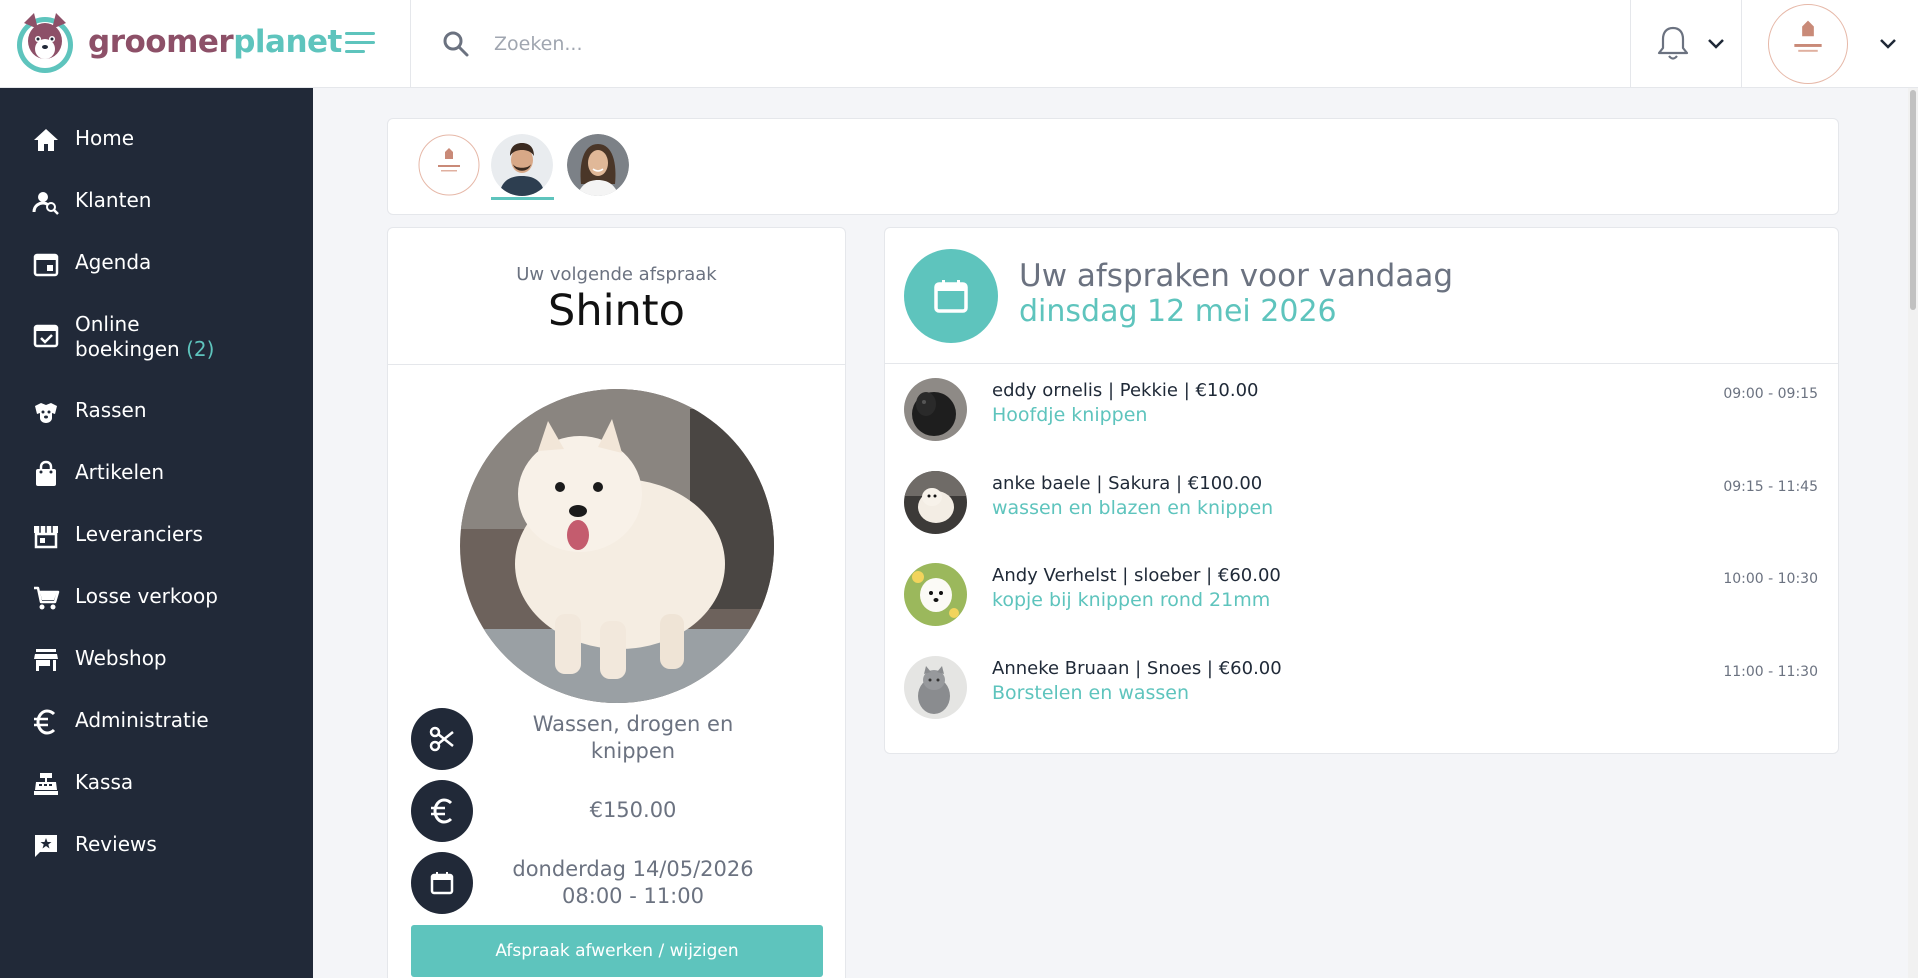 The height and width of the screenshot is (978, 1918). What do you see at coordinates (633, 738) in the screenshot?
I see `service-description: Wassen, drogen en knippen` at bounding box center [633, 738].